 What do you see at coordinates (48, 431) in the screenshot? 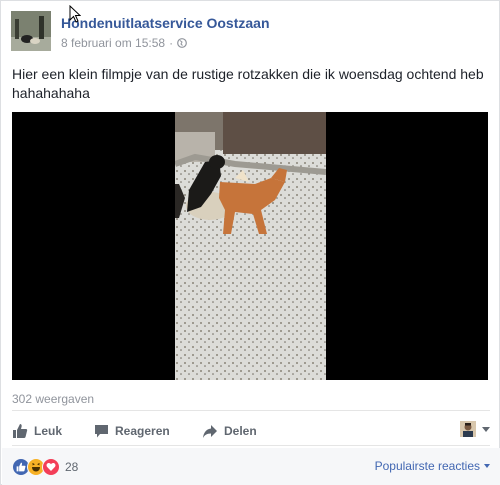
I see `like-label: Leuk` at bounding box center [48, 431].